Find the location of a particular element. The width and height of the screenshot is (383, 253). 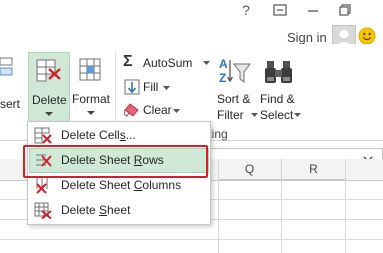

menu-item-delete-sheet: Delete Sheet is located at coordinates (119, 210).